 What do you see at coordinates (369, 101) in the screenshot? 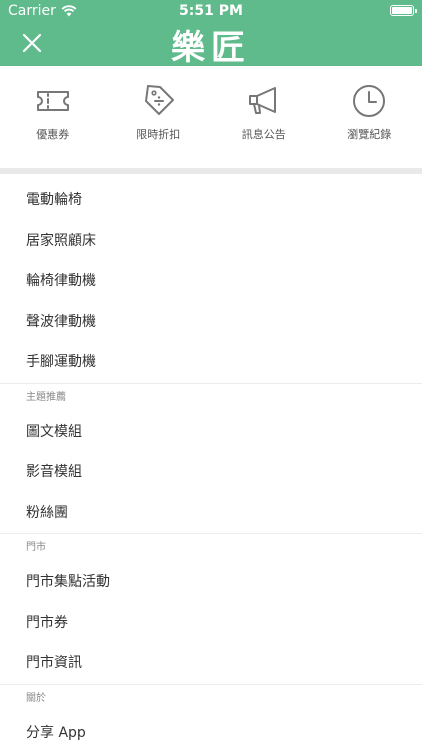
I see `clock-icon` at bounding box center [369, 101].